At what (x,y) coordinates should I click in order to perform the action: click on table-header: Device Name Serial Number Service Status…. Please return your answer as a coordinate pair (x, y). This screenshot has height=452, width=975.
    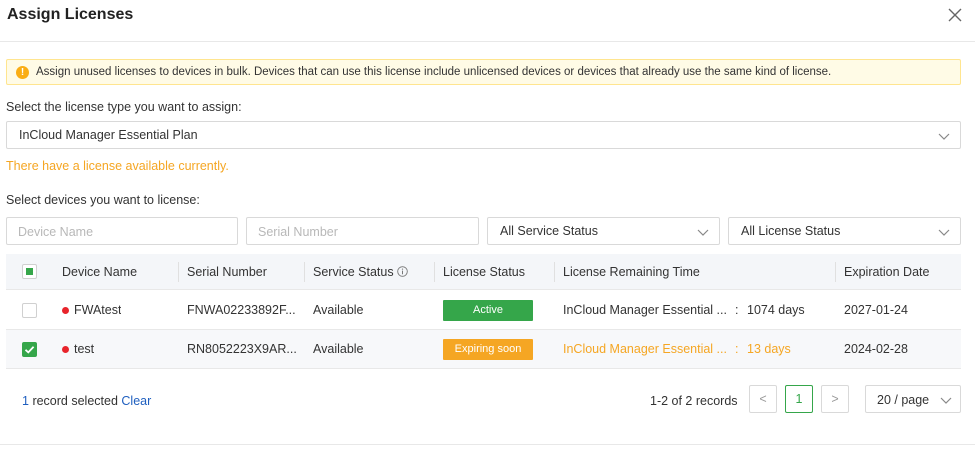
    Looking at the image, I should click on (483, 272).